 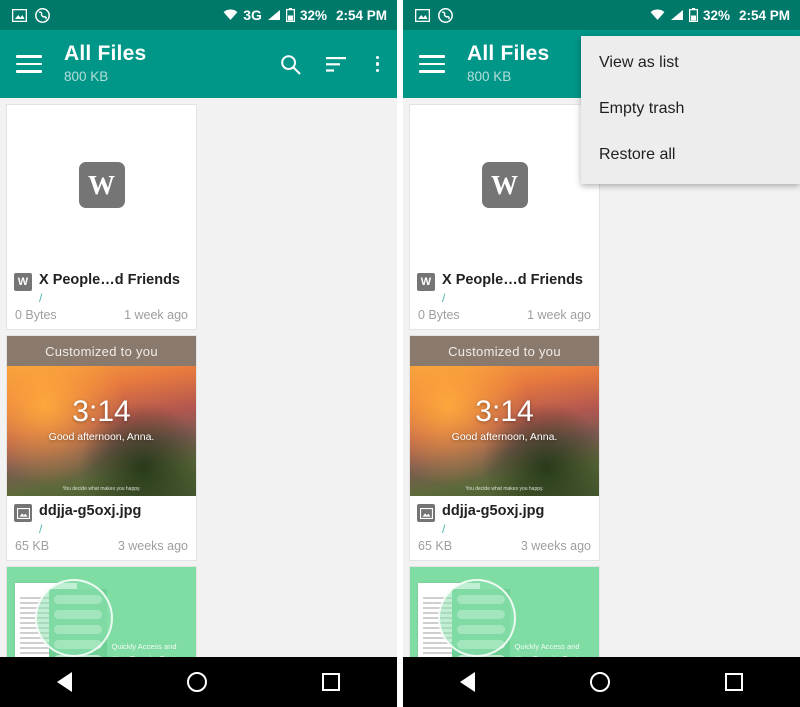 I want to click on app-bar: All Files 800 KB, so click(x=198, y=64).